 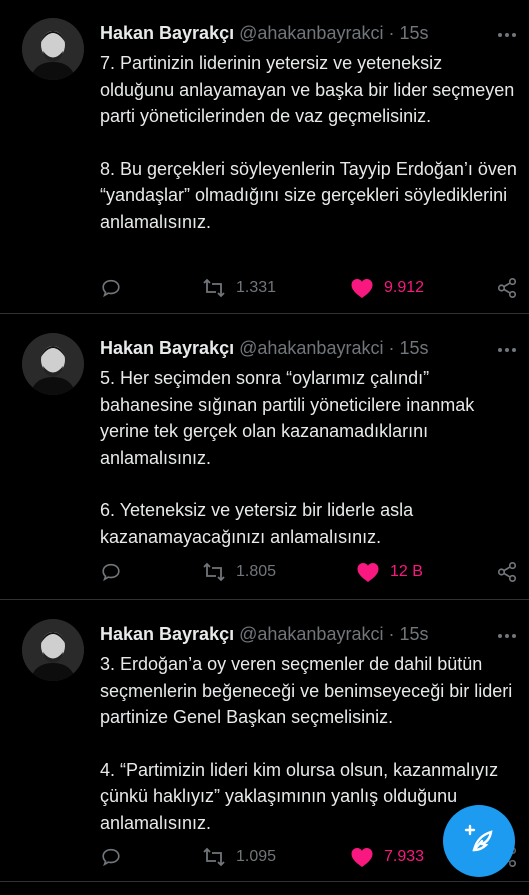 I want to click on compose-button, so click(x=479, y=841).